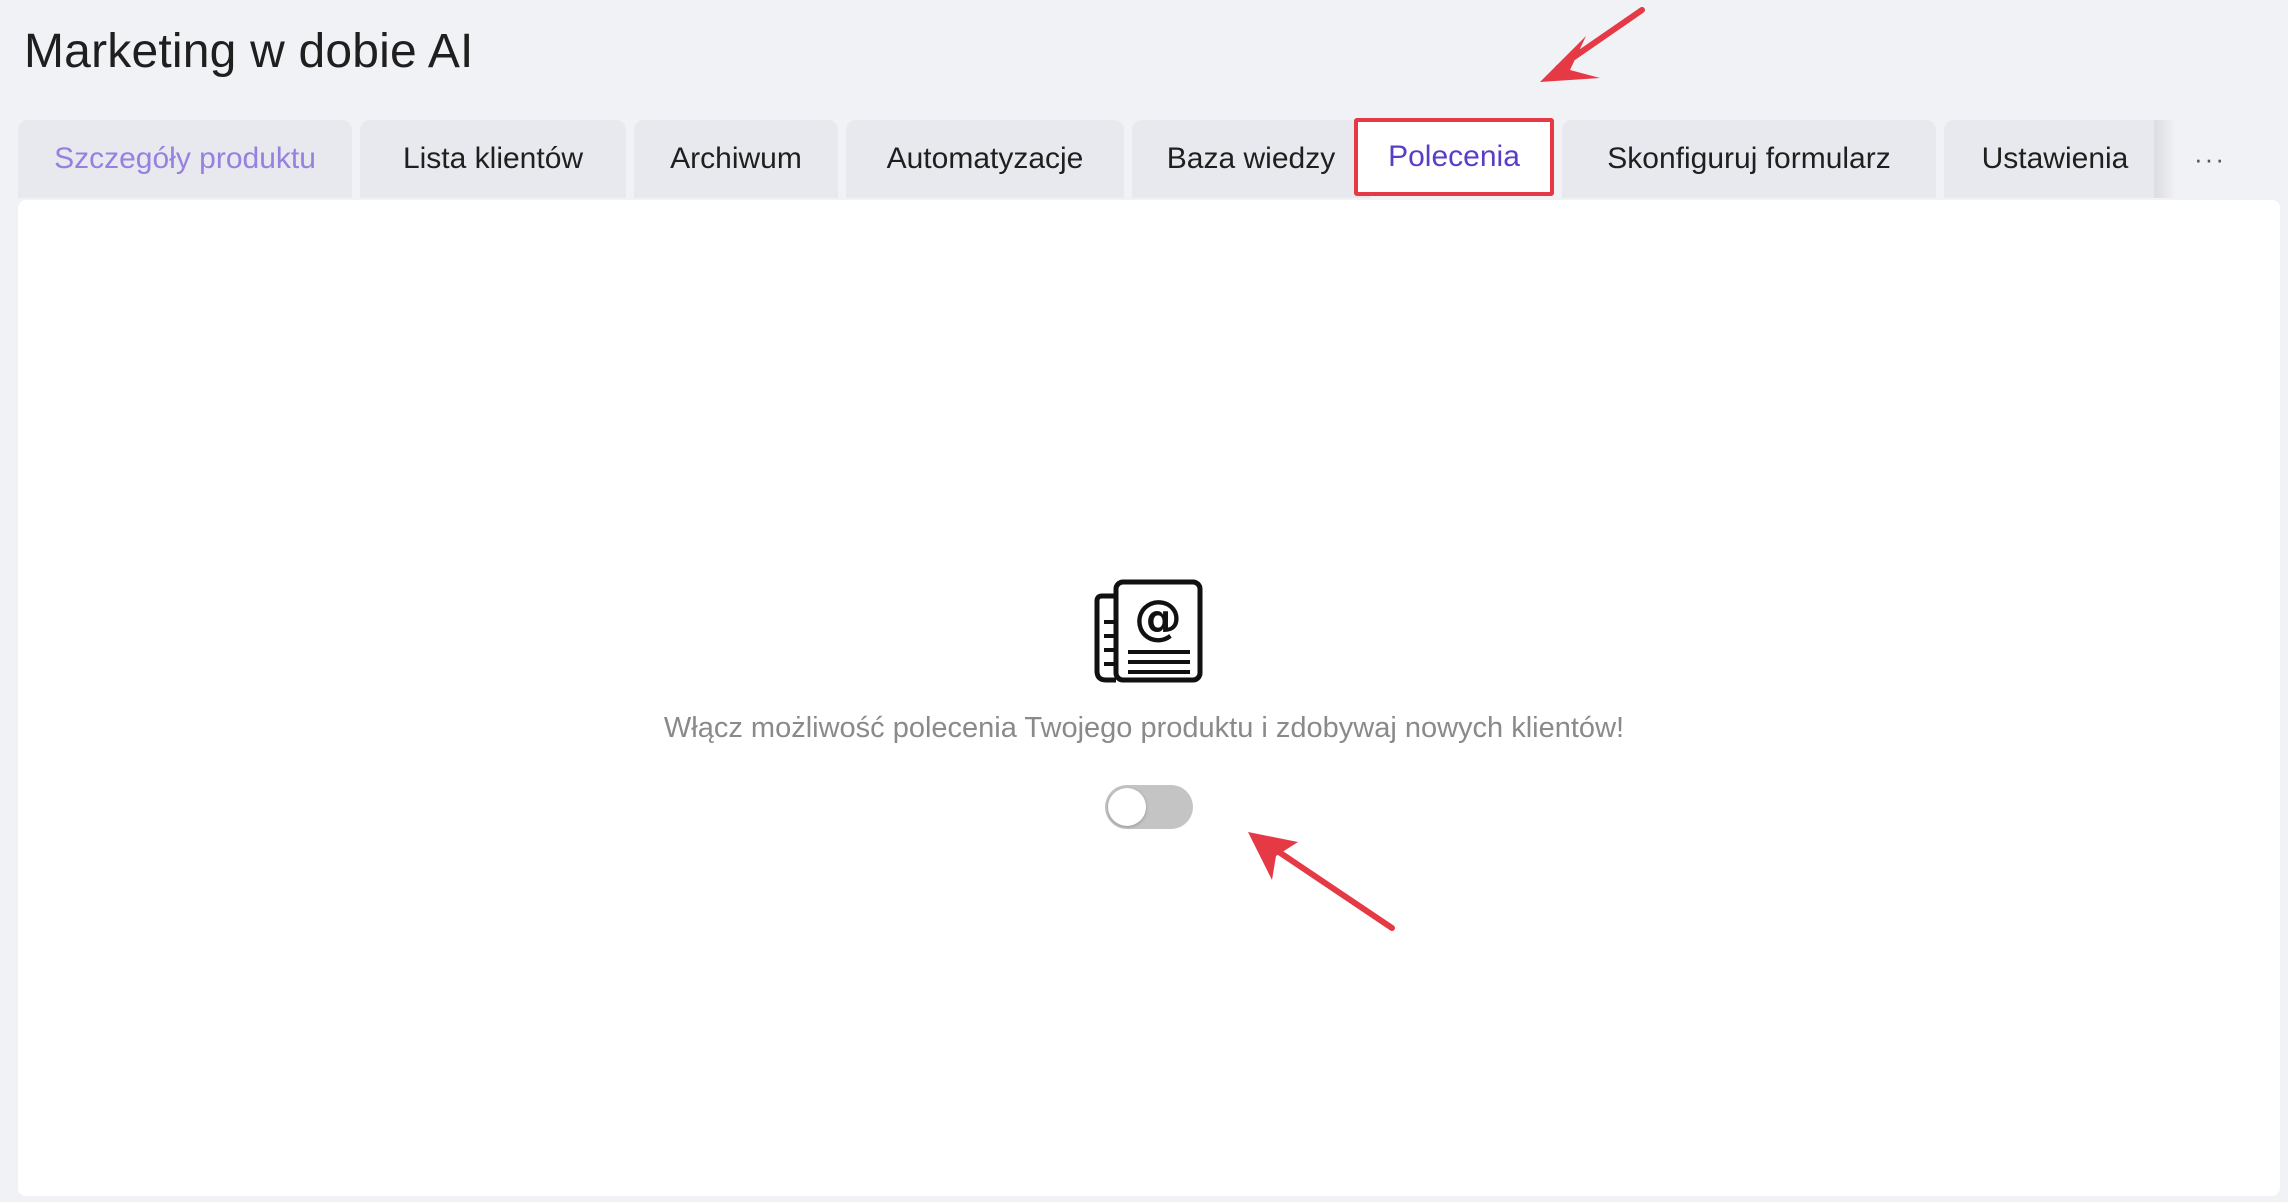 This screenshot has height=1202, width=2288. I want to click on tab-knowledge-base: Baza wiedzy, so click(1251, 159).